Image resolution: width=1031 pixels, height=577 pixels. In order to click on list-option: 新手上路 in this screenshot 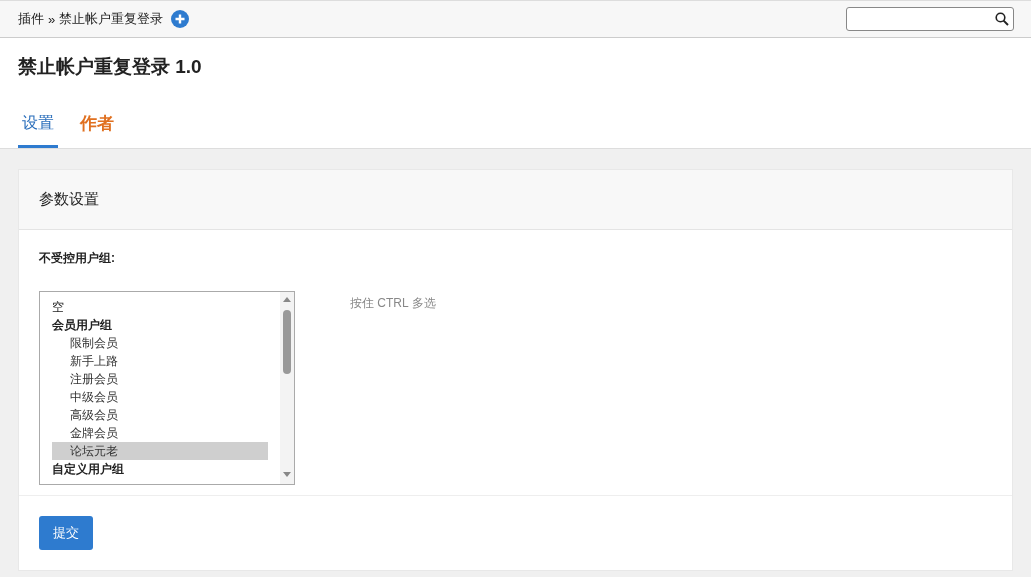, I will do `click(166, 361)`.